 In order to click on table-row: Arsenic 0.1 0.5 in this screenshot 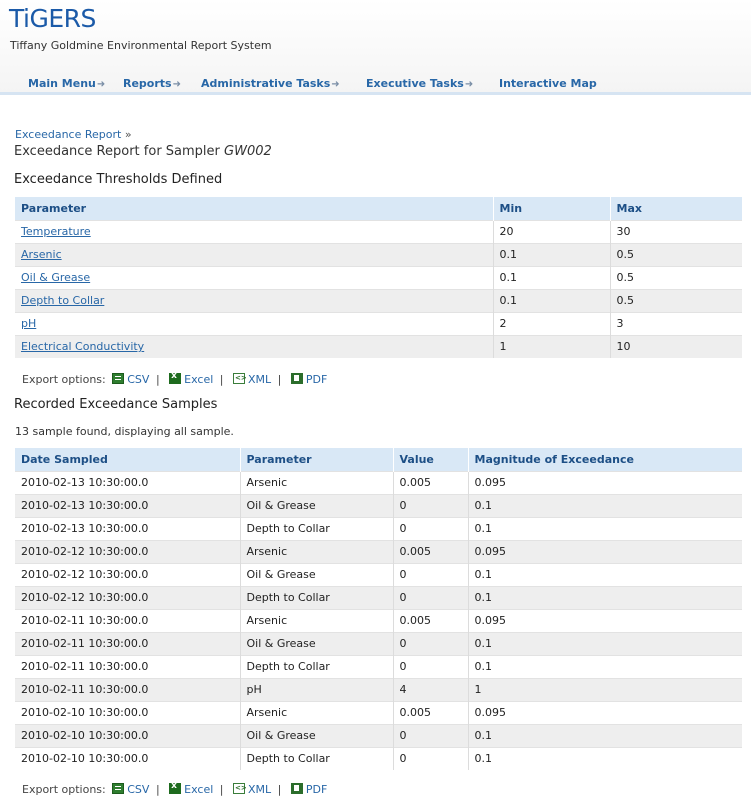, I will do `click(378, 254)`.